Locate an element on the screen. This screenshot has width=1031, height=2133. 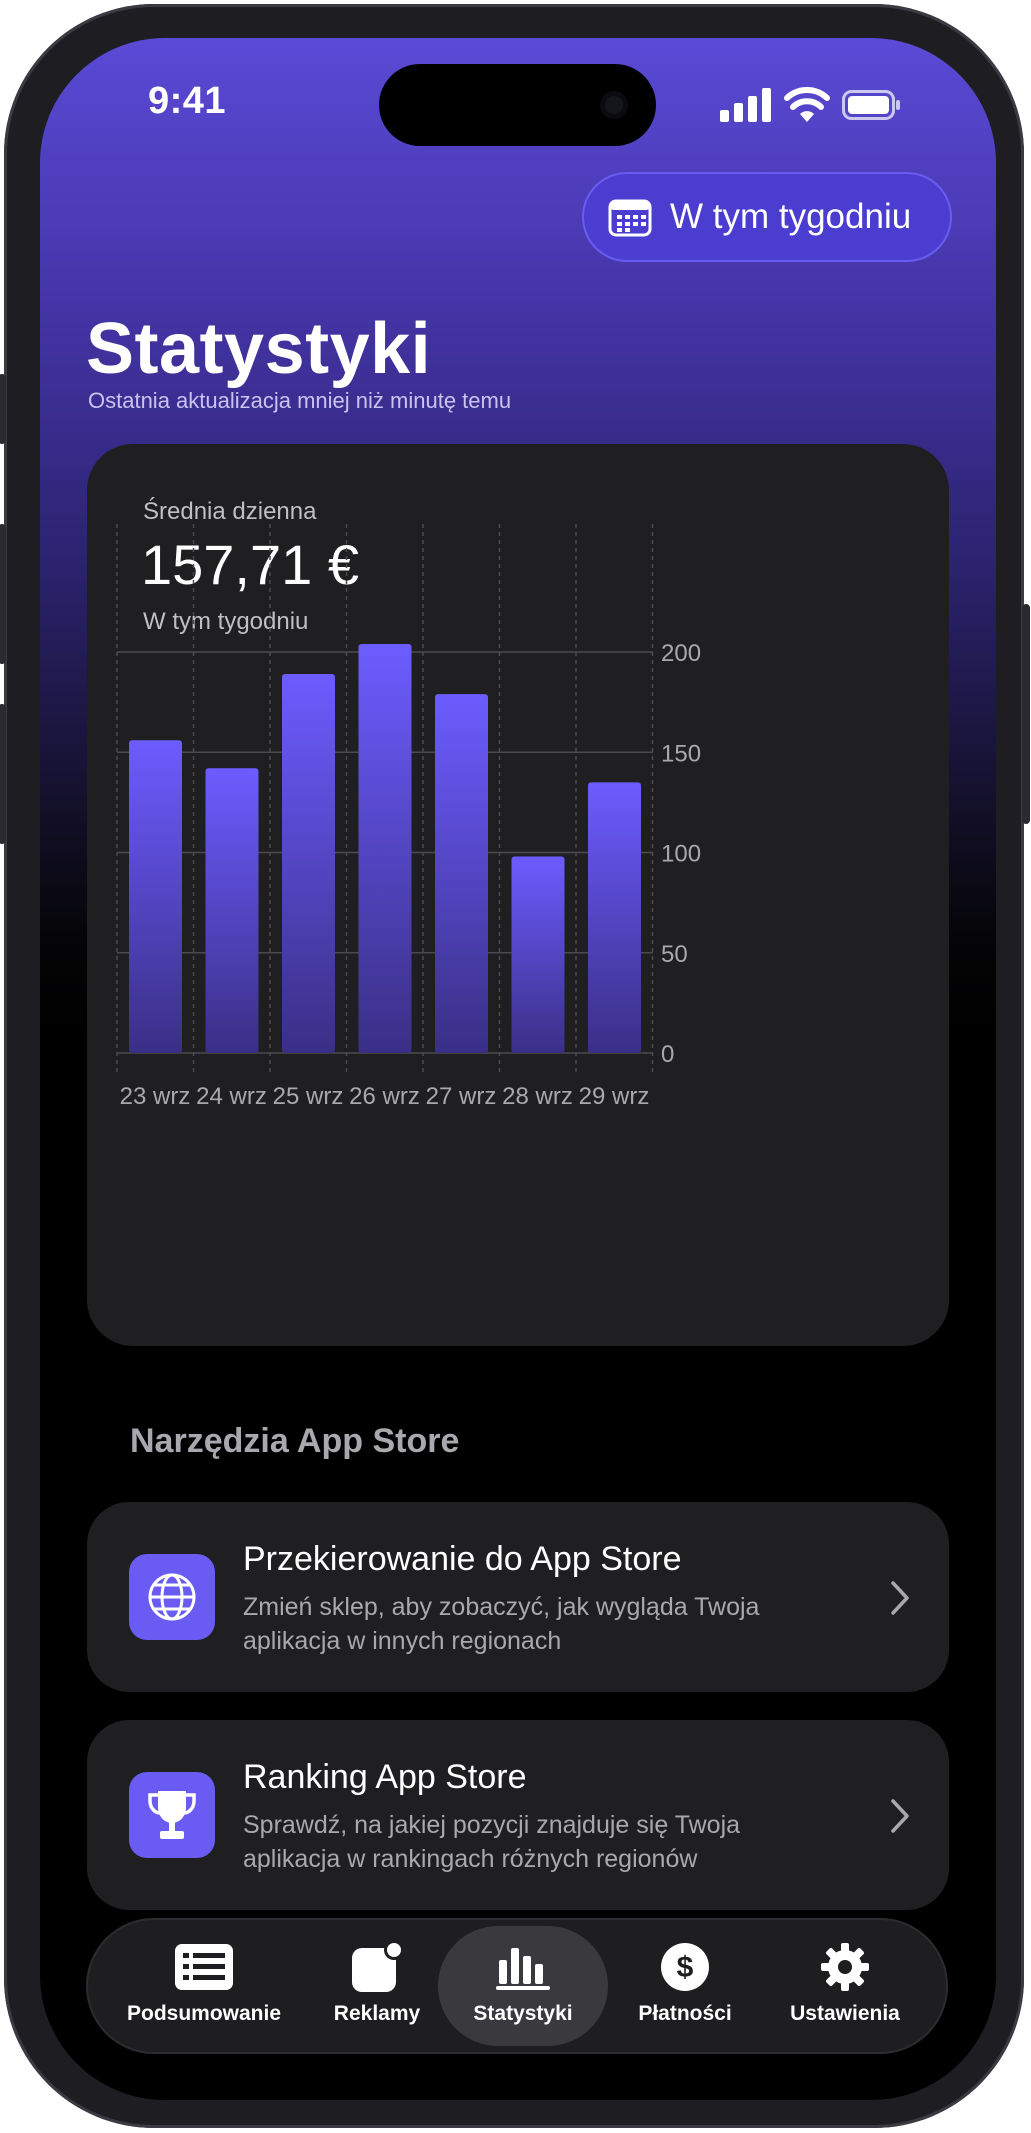
period-button: W tym tygodniu is located at coordinates (767, 217).